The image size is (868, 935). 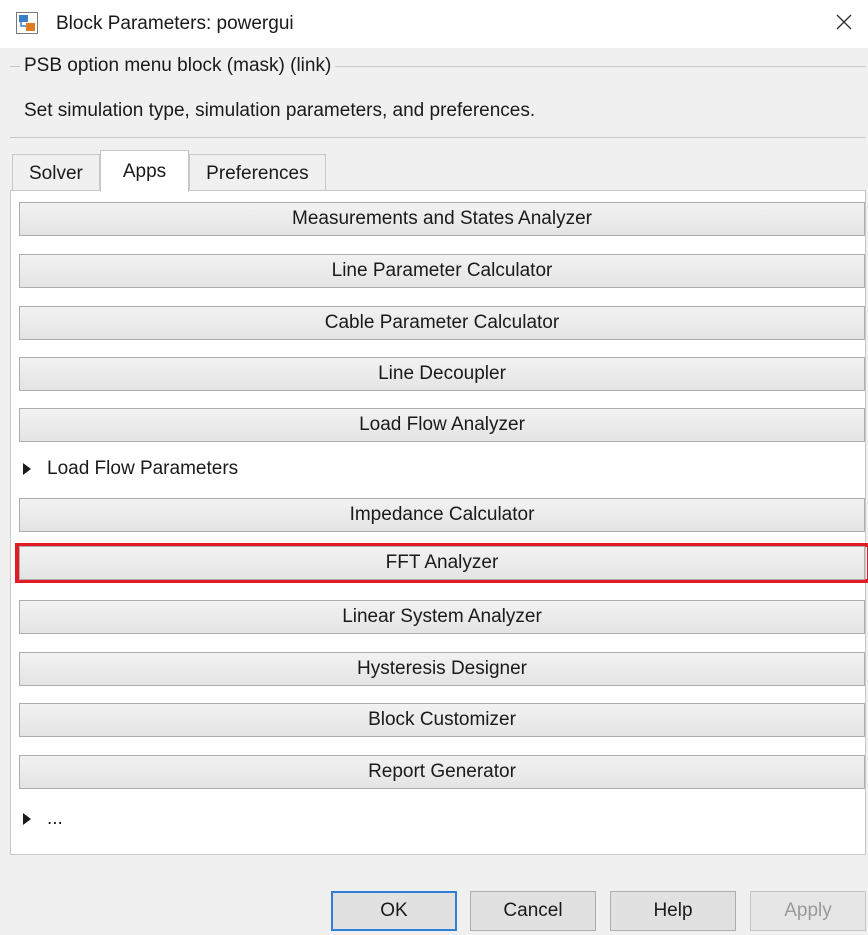 I want to click on load-flow-analyzer-button: Load Flow Analyzer, so click(x=442, y=425).